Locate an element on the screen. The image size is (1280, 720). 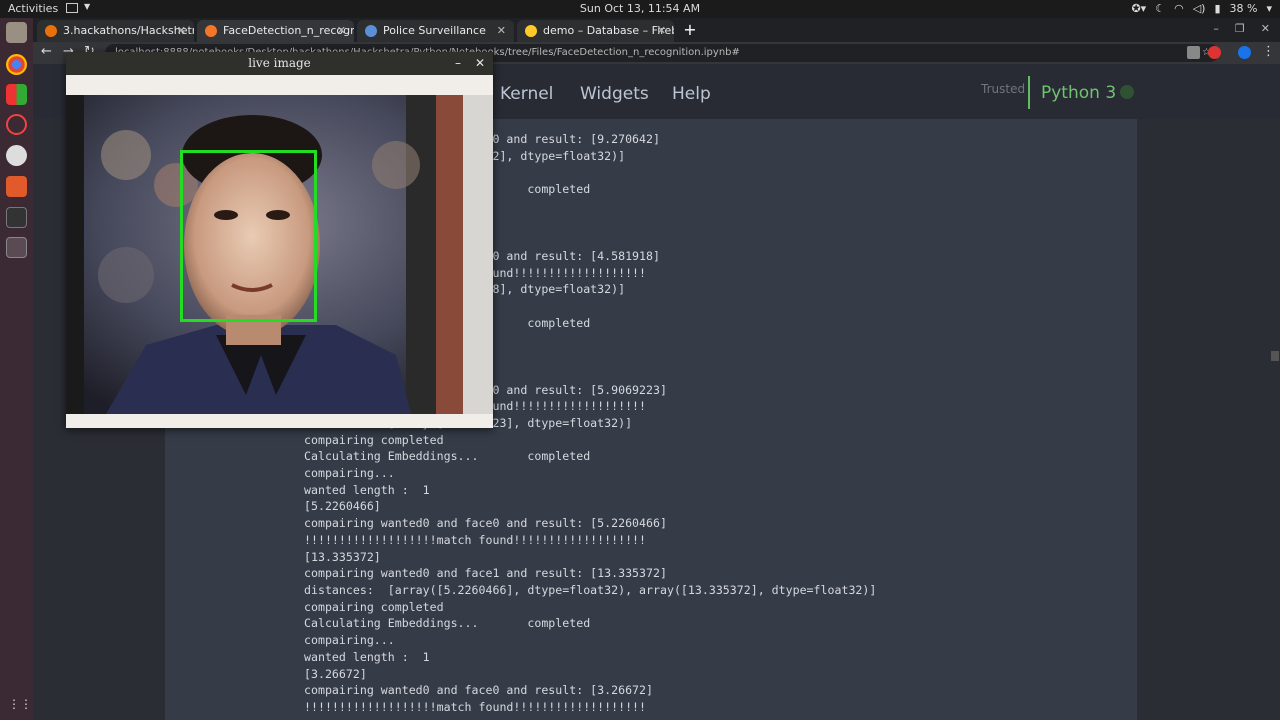
app-icon is located at coordinates (16, 94).